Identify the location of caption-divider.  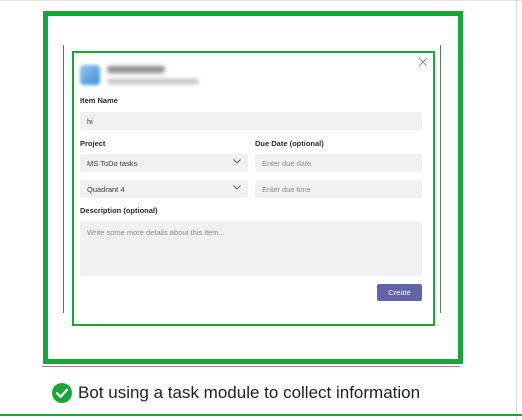
(251, 366).